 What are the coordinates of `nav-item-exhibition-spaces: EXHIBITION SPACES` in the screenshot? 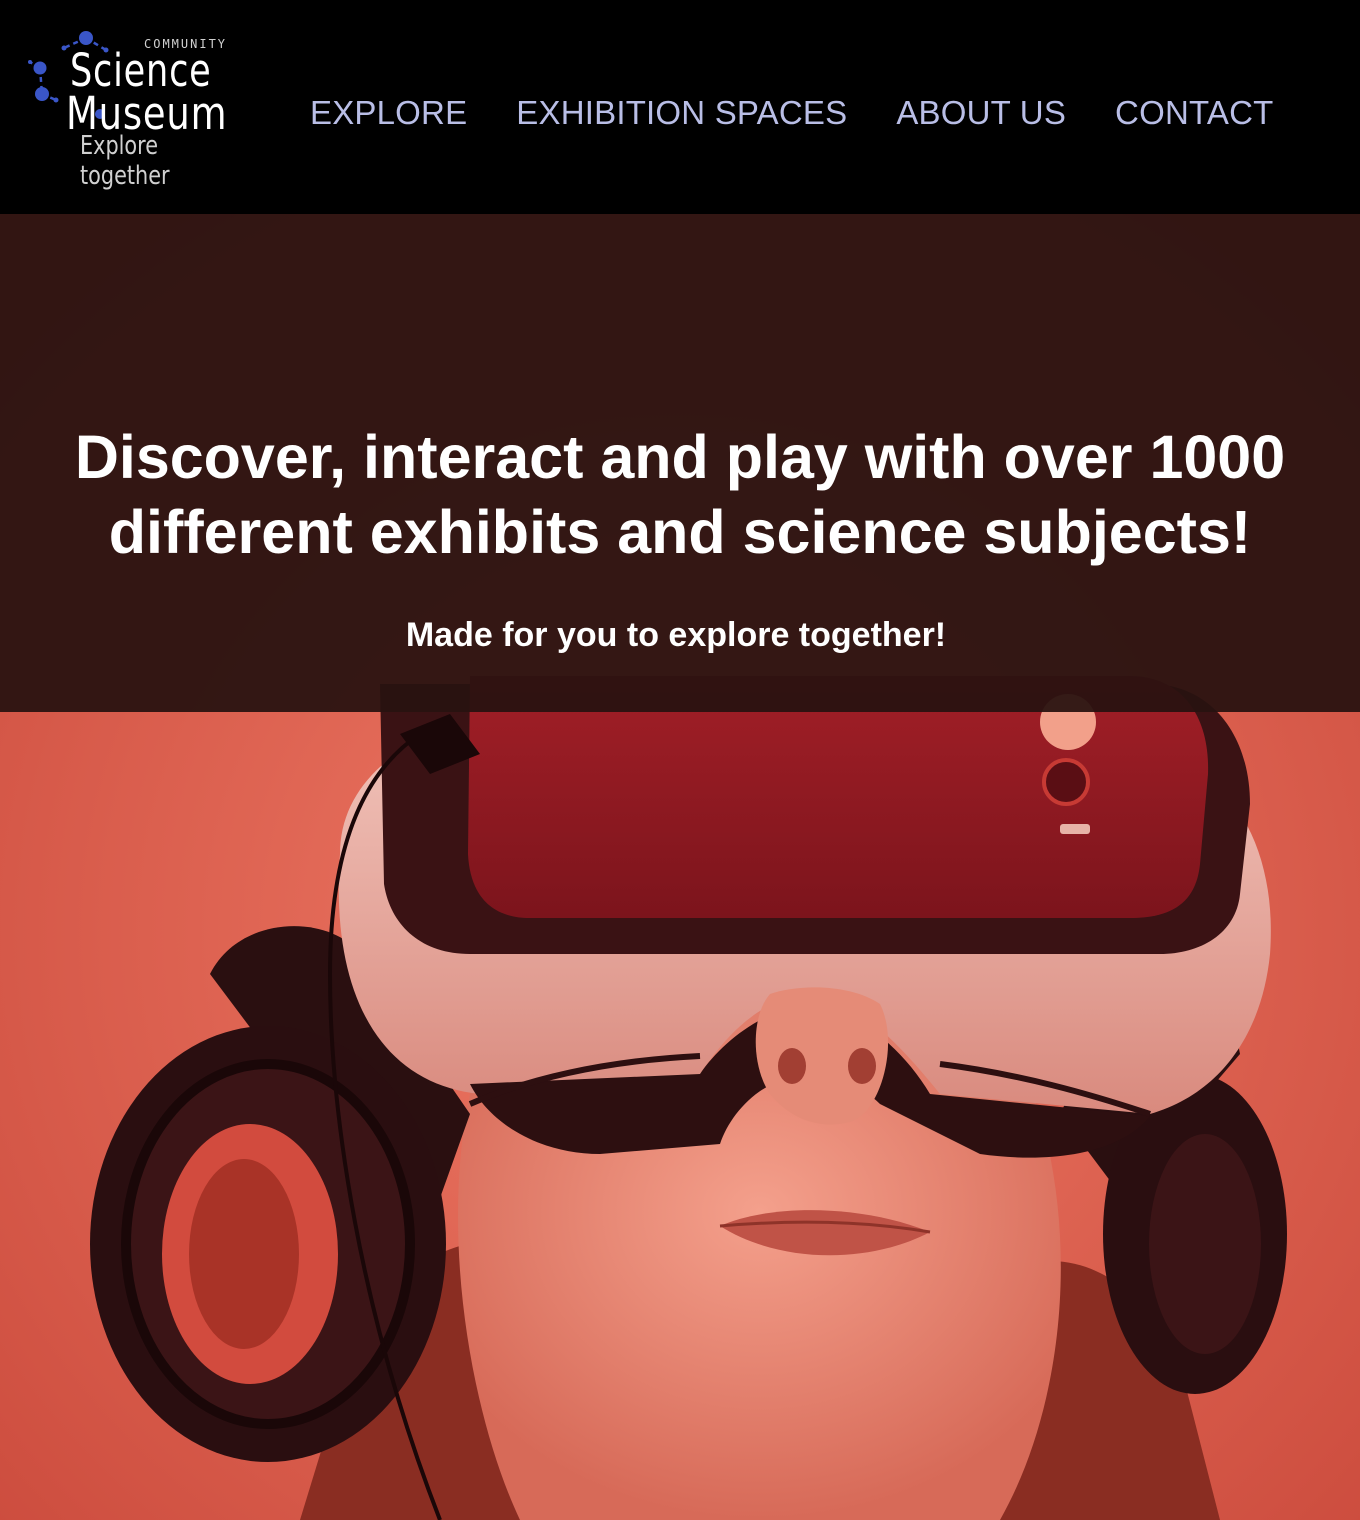 It's located at (681, 113).